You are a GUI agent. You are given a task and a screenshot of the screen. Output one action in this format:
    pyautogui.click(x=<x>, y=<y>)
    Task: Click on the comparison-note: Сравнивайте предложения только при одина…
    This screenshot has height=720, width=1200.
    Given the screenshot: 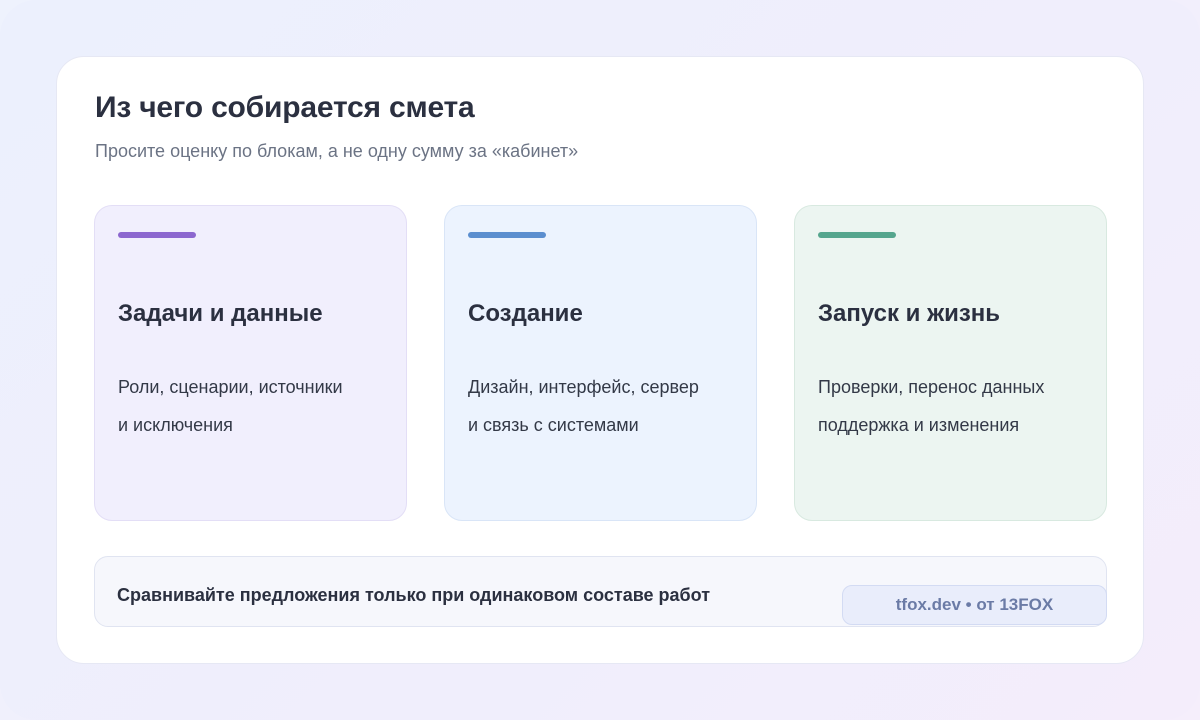 What is the action you would take?
    pyautogui.click(x=414, y=595)
    